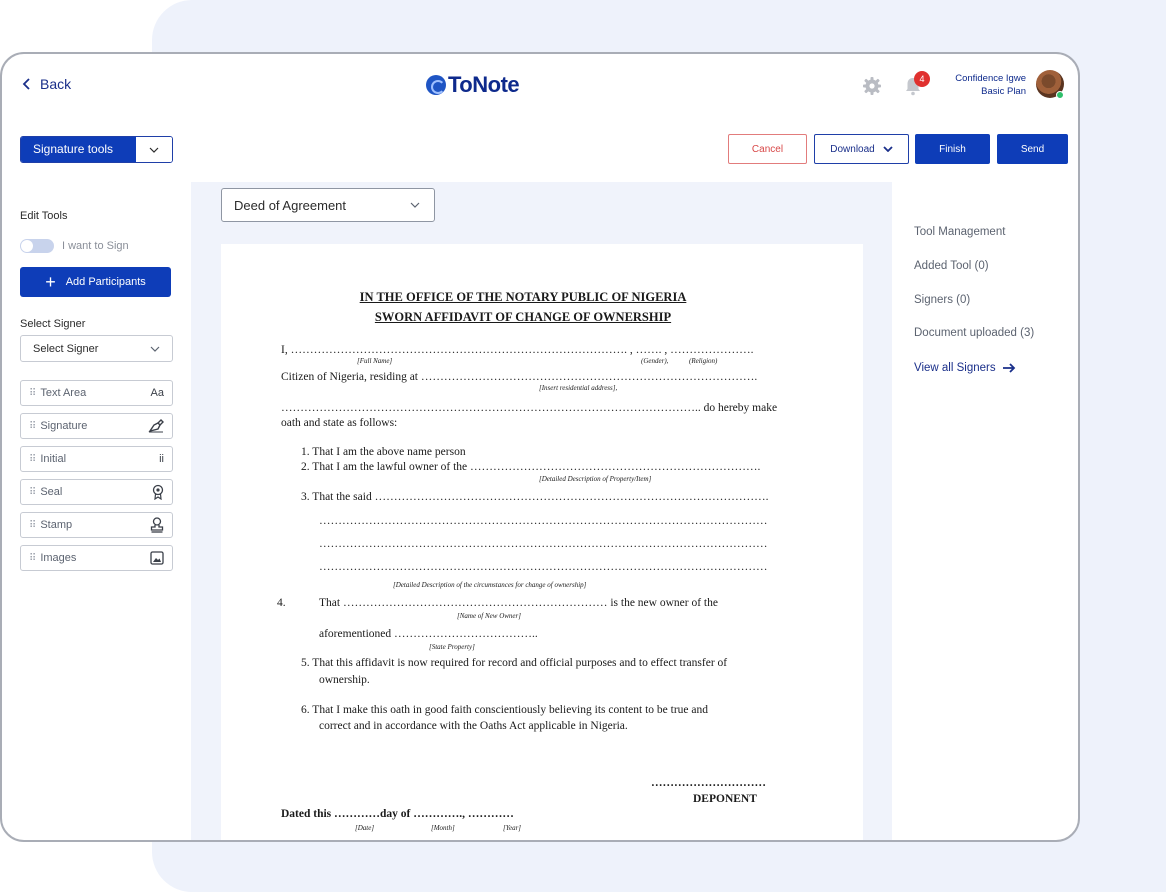 This screenshot has height=892, width=1166. What do you see at coordinates (703, 361) in the screenshot?
I see `hint-religion: (Religion)` at bounding box center [703, 361].